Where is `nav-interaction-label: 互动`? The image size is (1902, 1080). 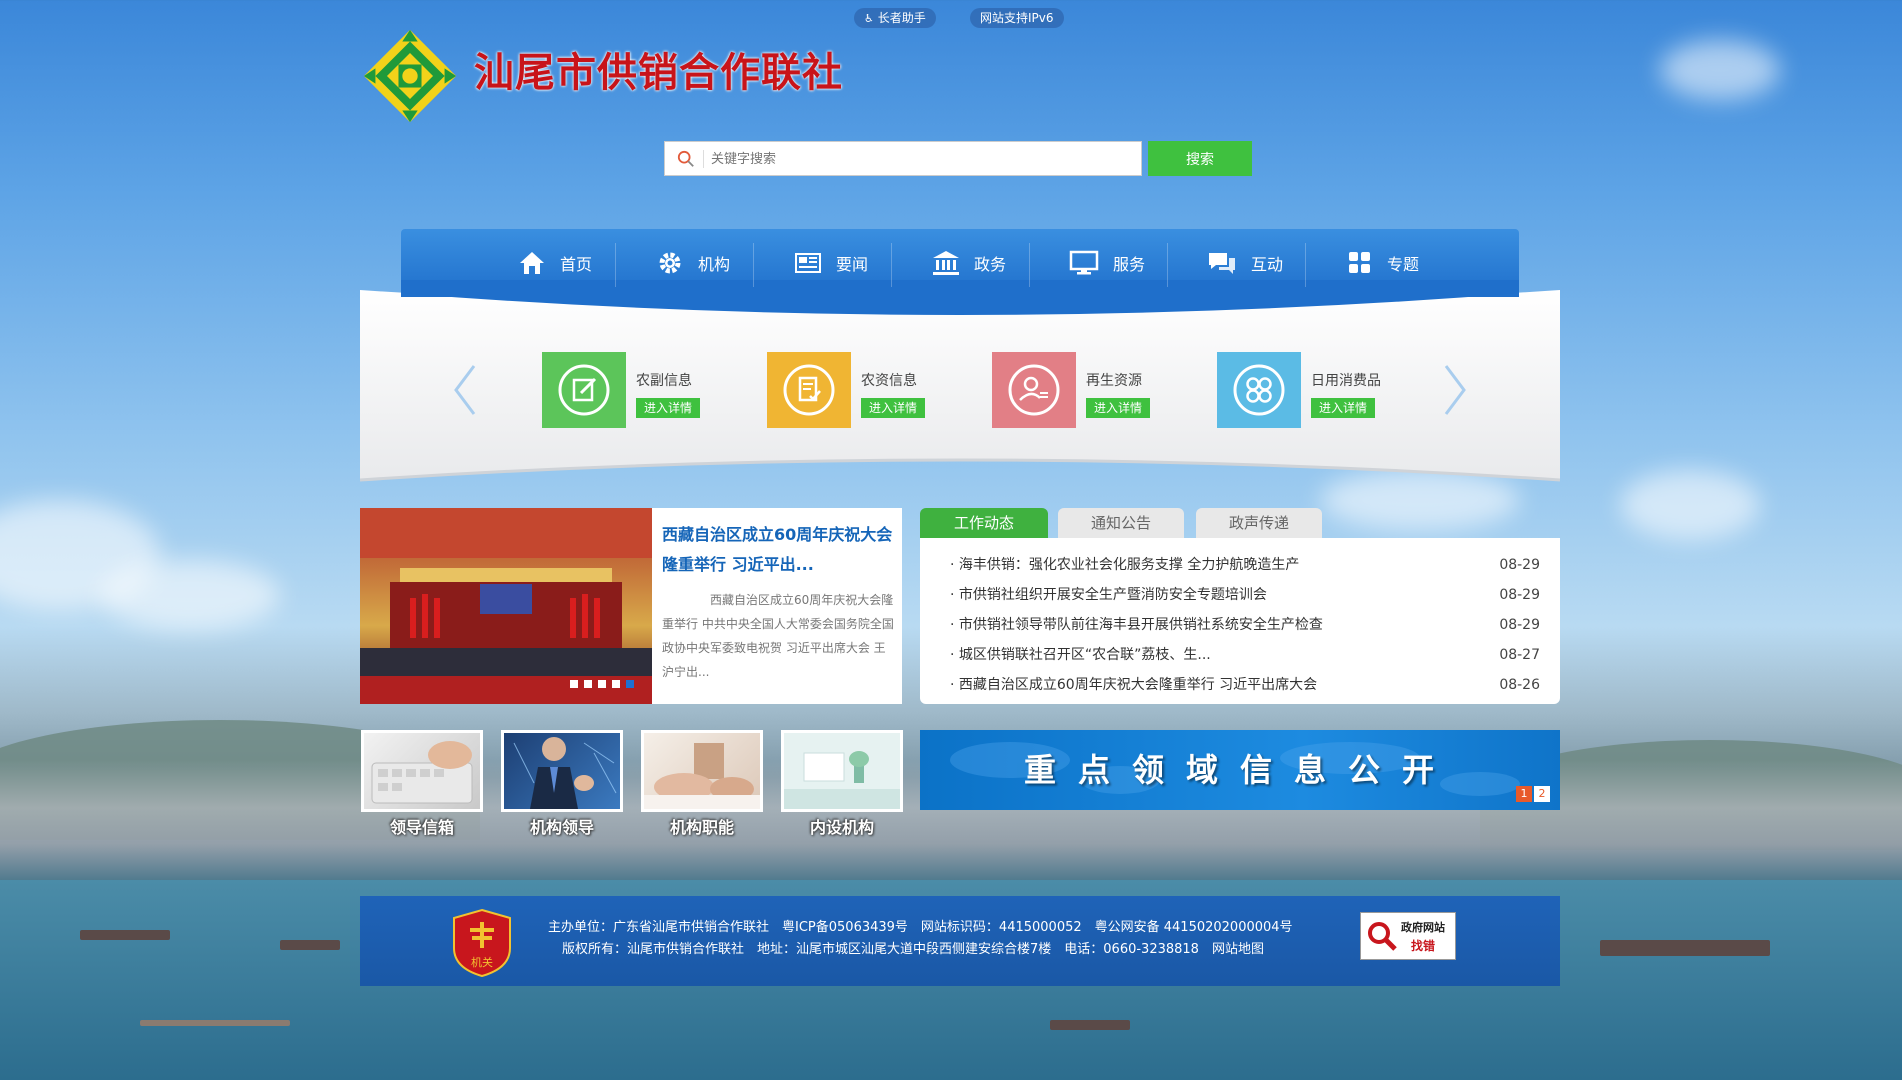
nav-interaction-label: 互动 is located at coordinates (1266, 264).